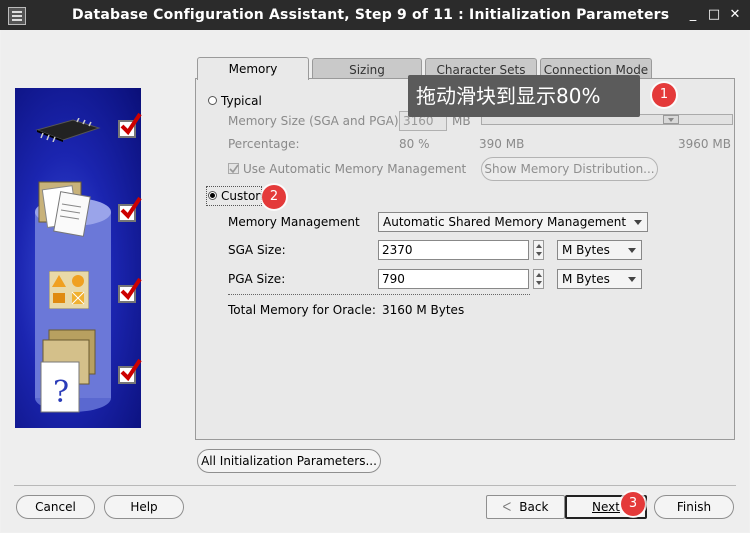 The image size is (750, 533). I want to click on memory-management-label: Memory Management, so click(294, 222).